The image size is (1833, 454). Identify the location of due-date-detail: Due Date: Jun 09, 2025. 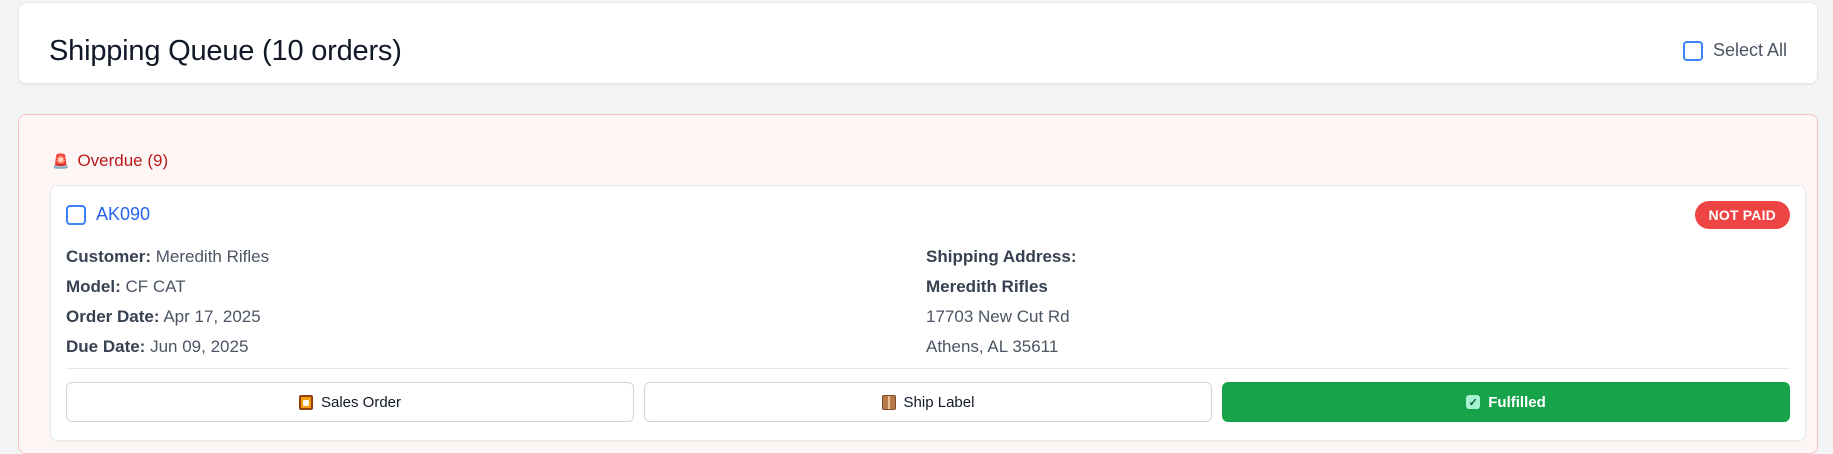
(167, 347).